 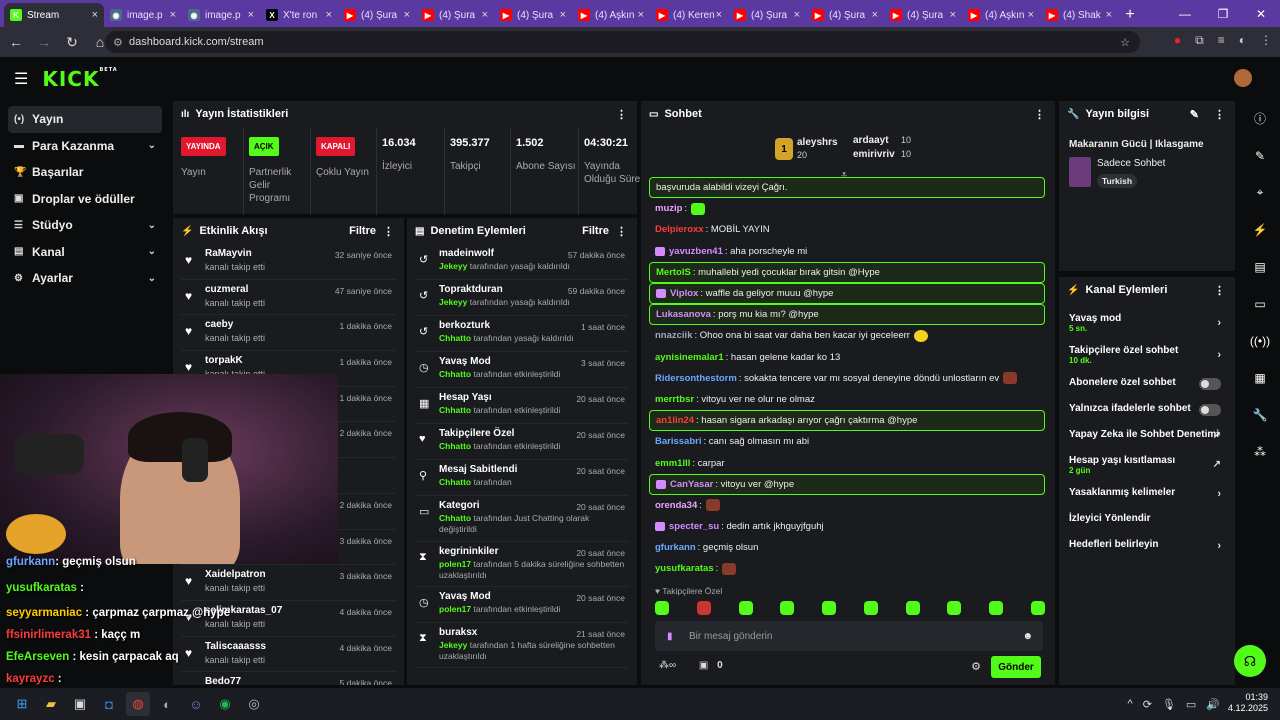 What do you see at coordinates (691, 484) in the screenshot?
I see `chat-username: CanYasar` at bounding box center [691, 484].